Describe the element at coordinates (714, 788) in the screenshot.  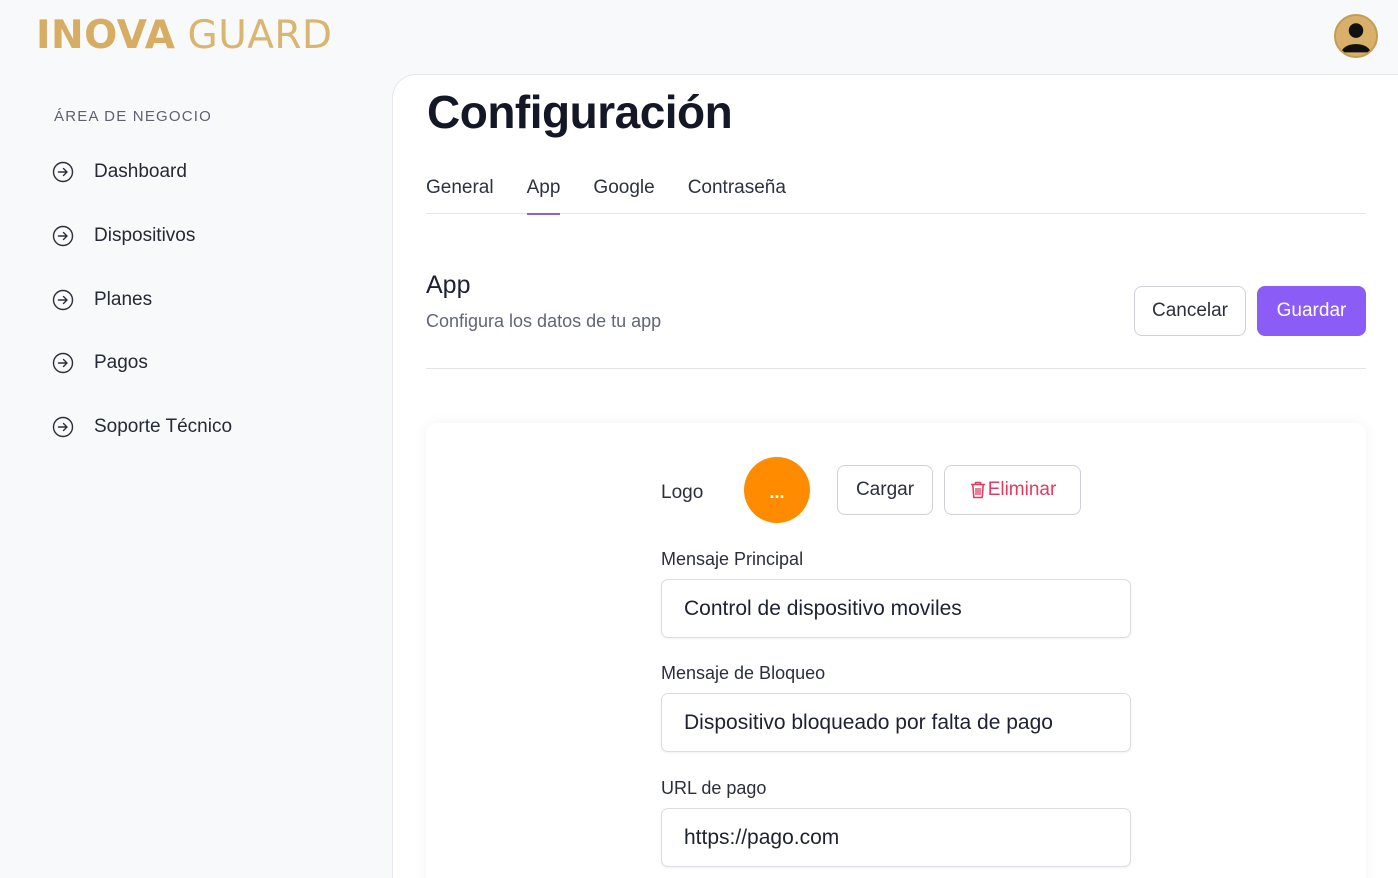
I see `field-label-payment-url: URL de pago` at that location.